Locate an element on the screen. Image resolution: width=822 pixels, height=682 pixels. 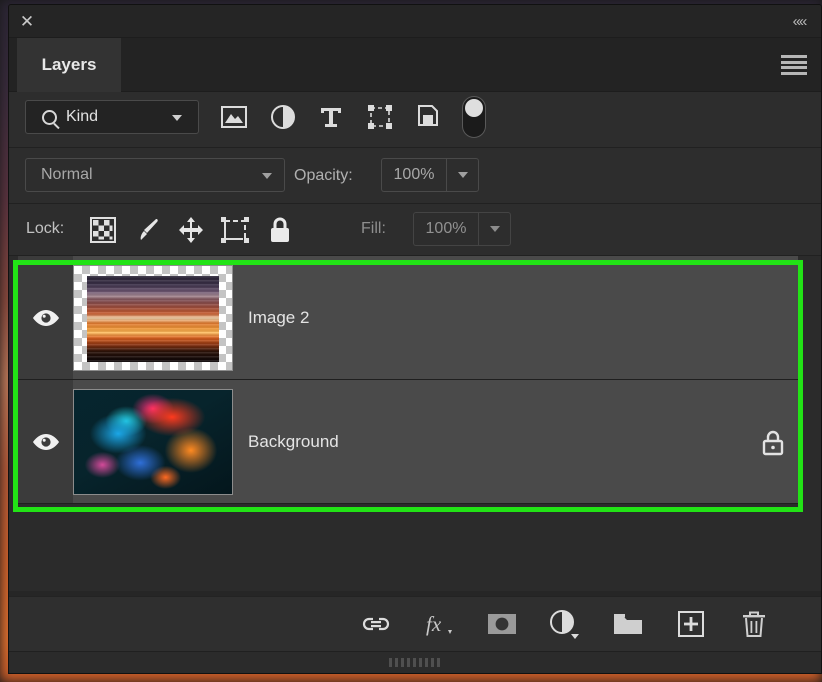
lock-artboard-nesting-icon is located at coordinates (235, 230).